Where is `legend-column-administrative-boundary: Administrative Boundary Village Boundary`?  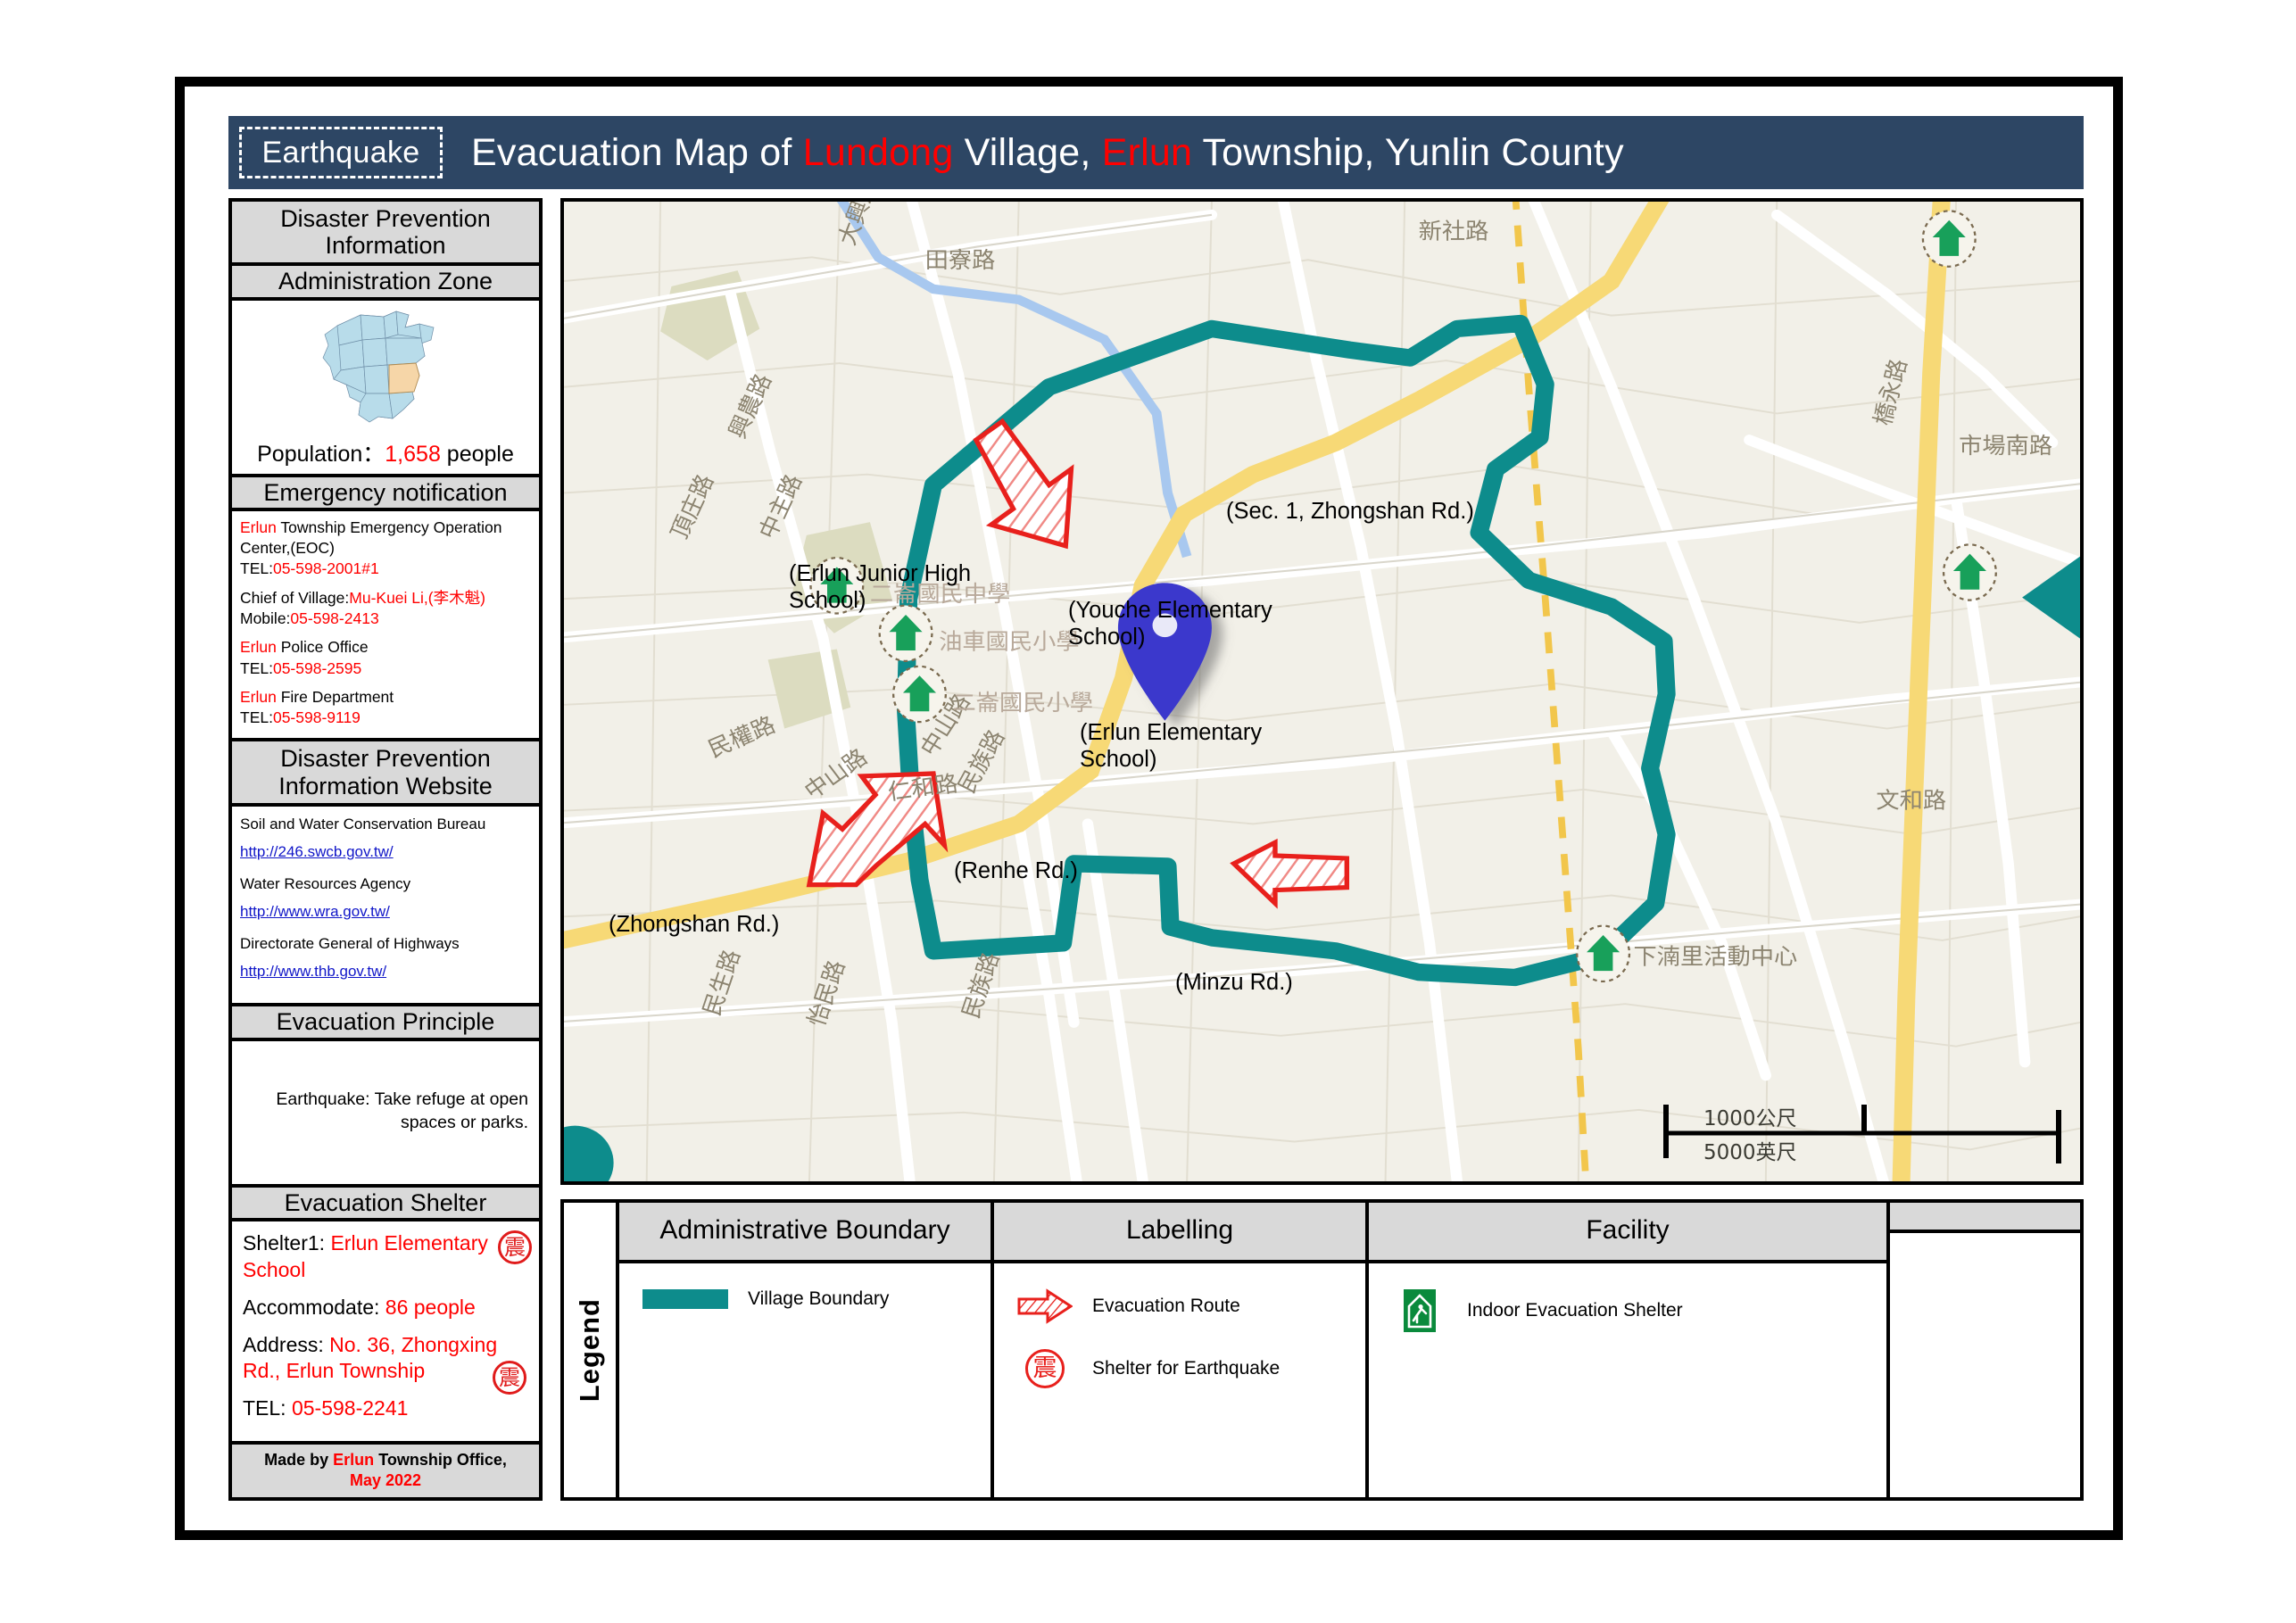 legend-column-administrative-boundary: Administrative Boundary Village Boundary is located at coordinates (807, 1350).